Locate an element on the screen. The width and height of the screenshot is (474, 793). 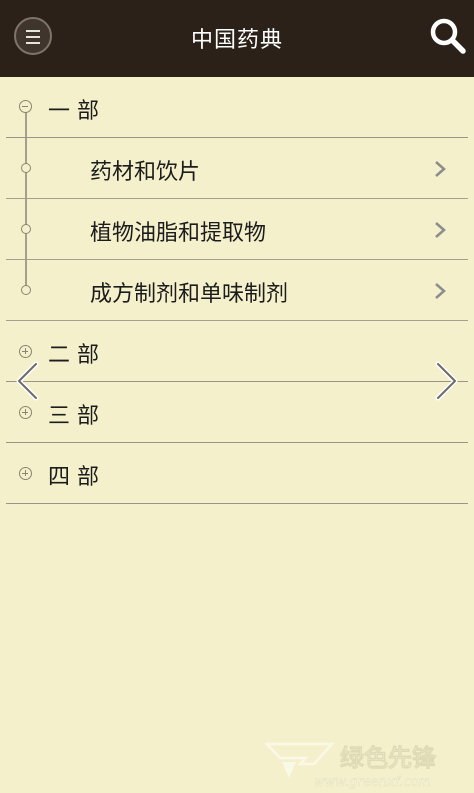
next-page-arrow-icon is located at coordinates (447, 381).